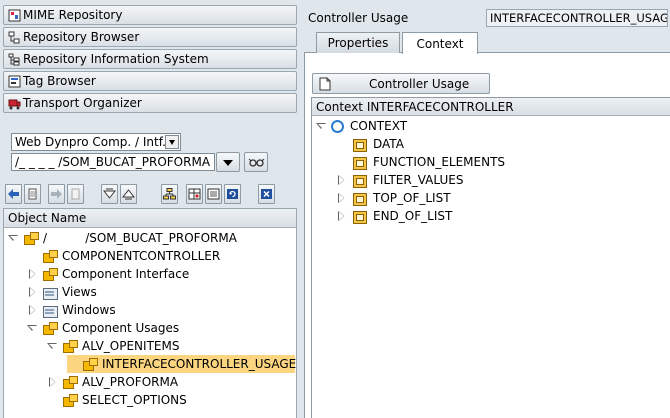 This screenshot has width=670, height=418. What do you see at coordinates (325, 83) in the screenshot?
I see `new-document-icon` at bounding box center [325, 83].